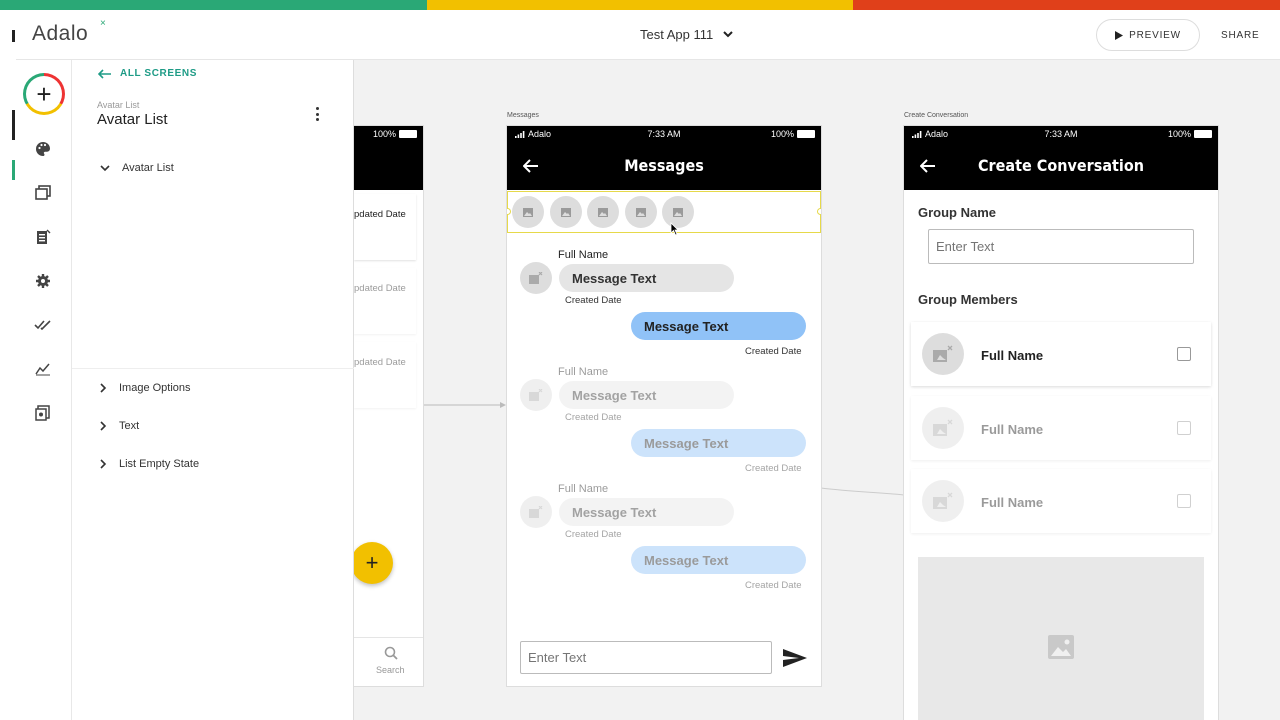 This screenshot has width=1280, height=720. I want to click on sender-avatar, so click(536, 395).